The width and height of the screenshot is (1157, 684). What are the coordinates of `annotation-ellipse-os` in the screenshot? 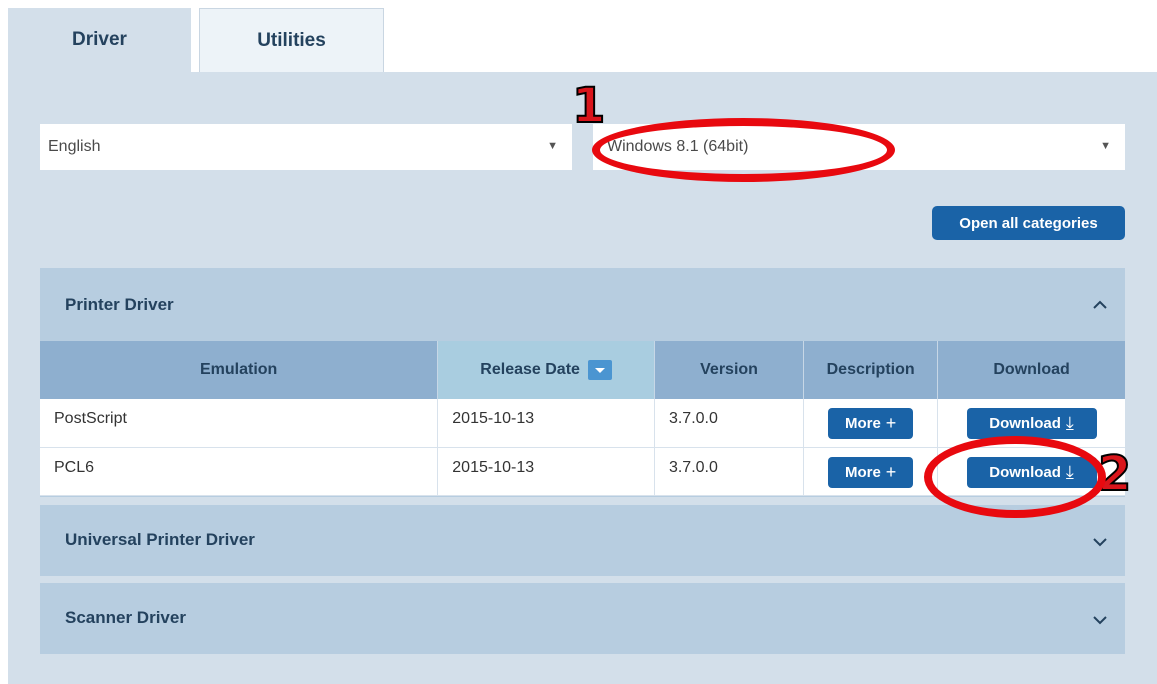 It's located at (743, 150).